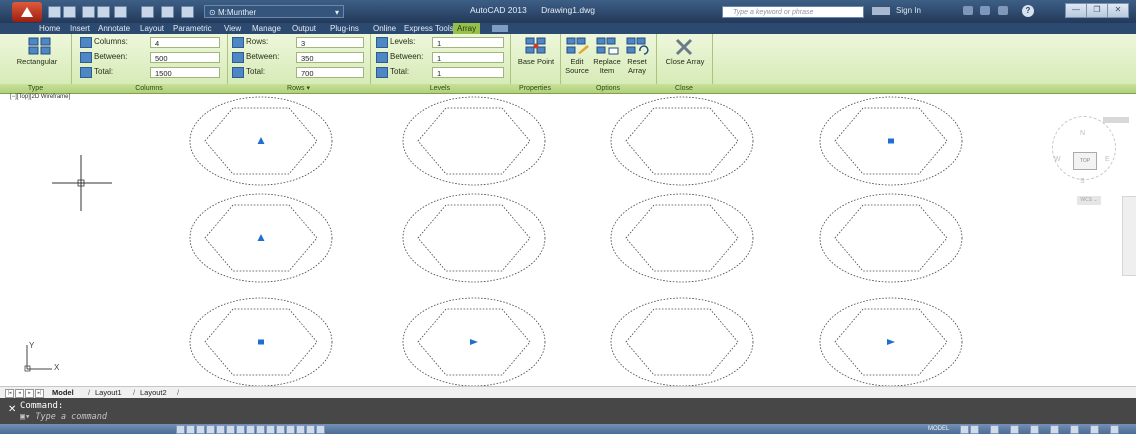 The image size is (1136, 434). What do you see at coordinates (1107, 159) in the screenshot?
I see `viewcube-east-label: E` at bounding box center [1107, 159].